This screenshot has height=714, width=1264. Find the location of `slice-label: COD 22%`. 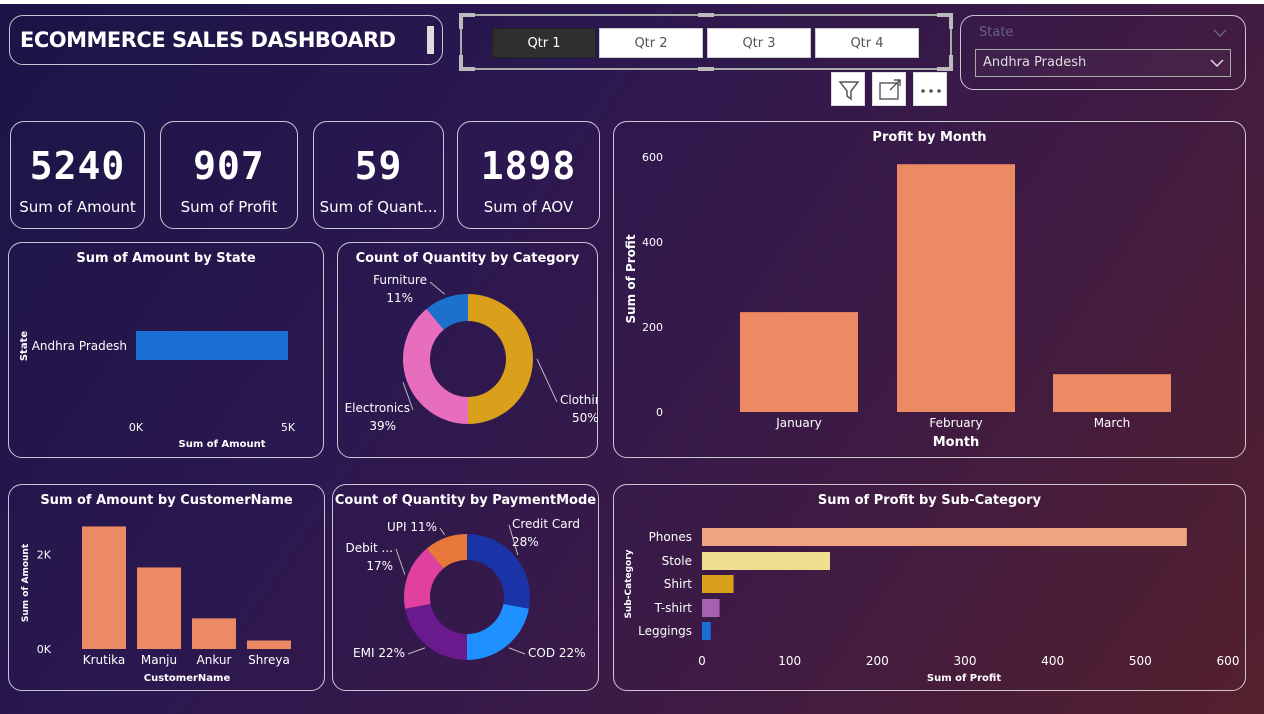

slice-label: COD 22% is located at coordinates (557, 653).